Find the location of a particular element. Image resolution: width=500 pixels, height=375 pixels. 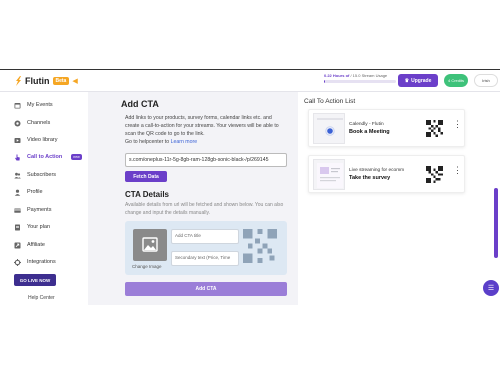

sidebar-item-label: Subscribers is located at coordinates (42, 175).